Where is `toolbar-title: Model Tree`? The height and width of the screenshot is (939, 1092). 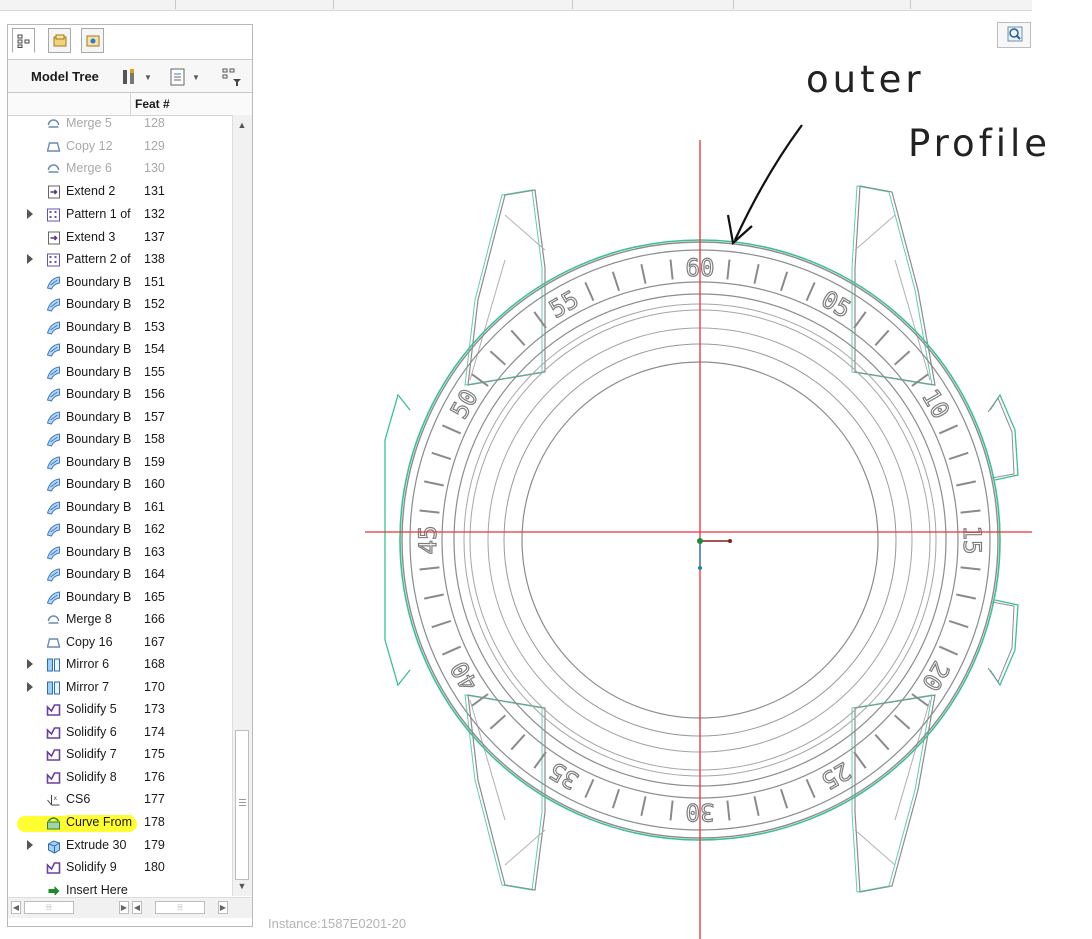
toolbar-title: Model Tree is located at coordinates (65, 76).